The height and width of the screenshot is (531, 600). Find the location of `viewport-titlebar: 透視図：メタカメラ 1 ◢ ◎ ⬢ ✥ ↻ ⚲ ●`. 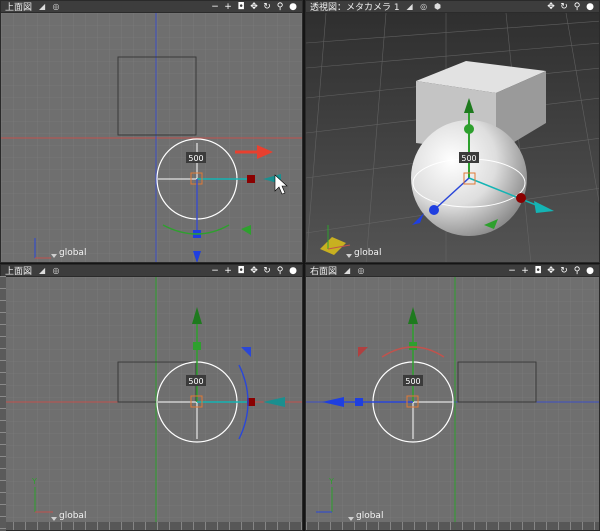

viewport-titlebar: 透視図：メタカメラ 1 ◢ ◎ ⬢ ✥ ↻ ⚲ ● is located at coordinates (452, 7).